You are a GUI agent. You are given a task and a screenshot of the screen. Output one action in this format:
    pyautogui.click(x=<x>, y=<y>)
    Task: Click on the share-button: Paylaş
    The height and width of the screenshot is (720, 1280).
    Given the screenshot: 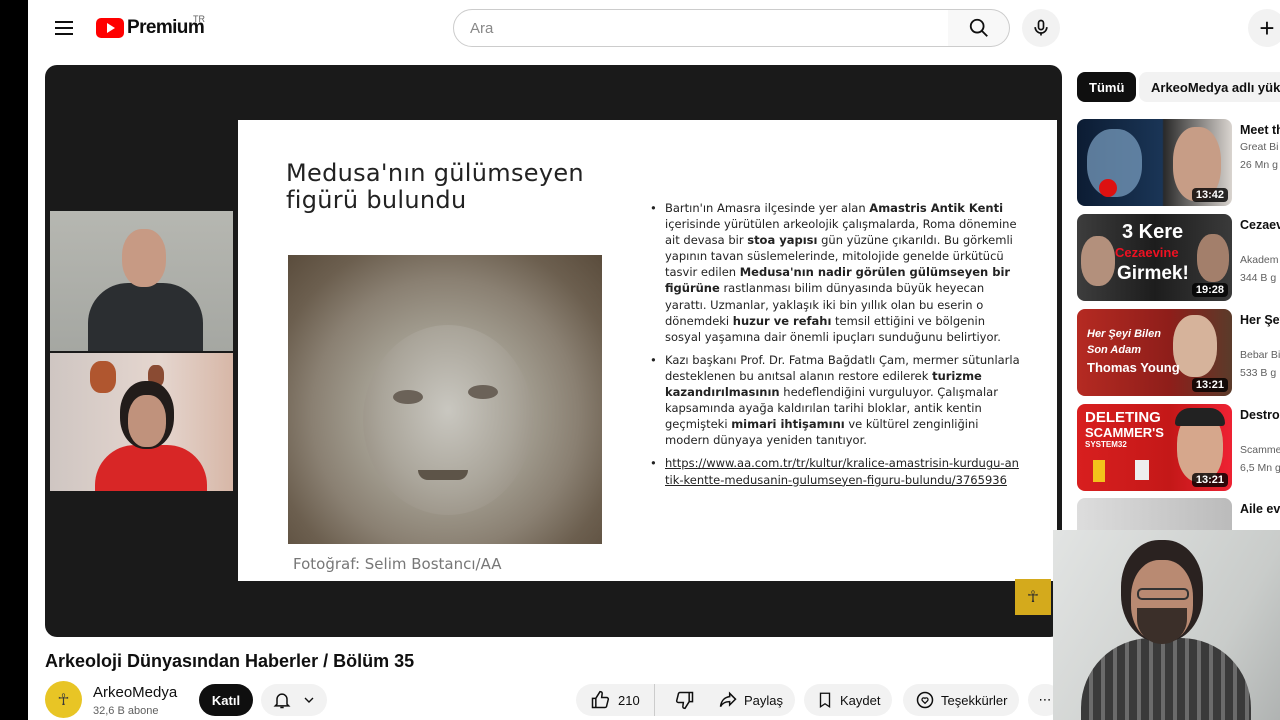 What is the action you would take?
    pyautogui.click(x=751, y=700)
    